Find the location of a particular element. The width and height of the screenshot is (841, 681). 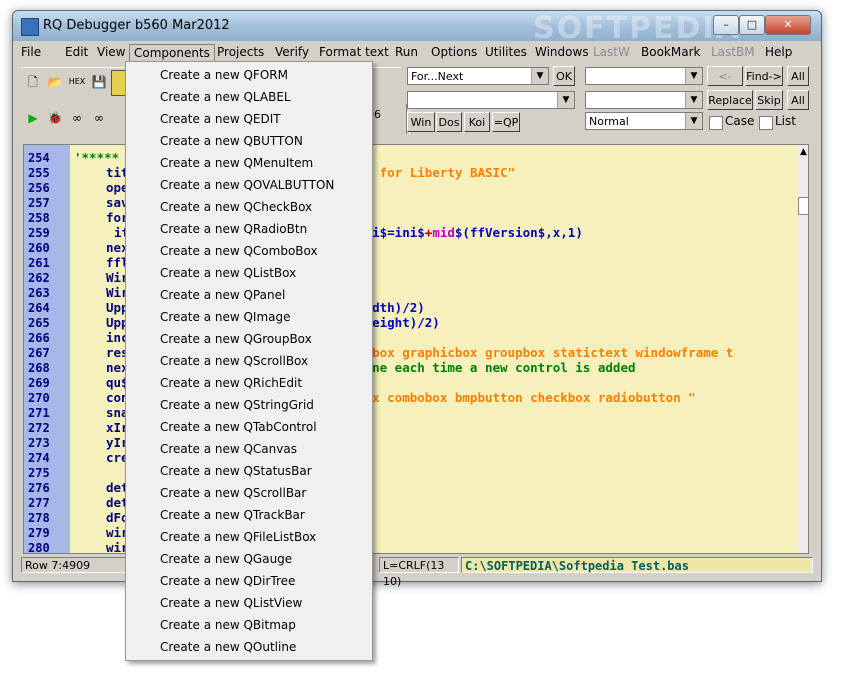

menu-item-qcanvas: Create a new QCanvas is located at coordinates (228, 449).